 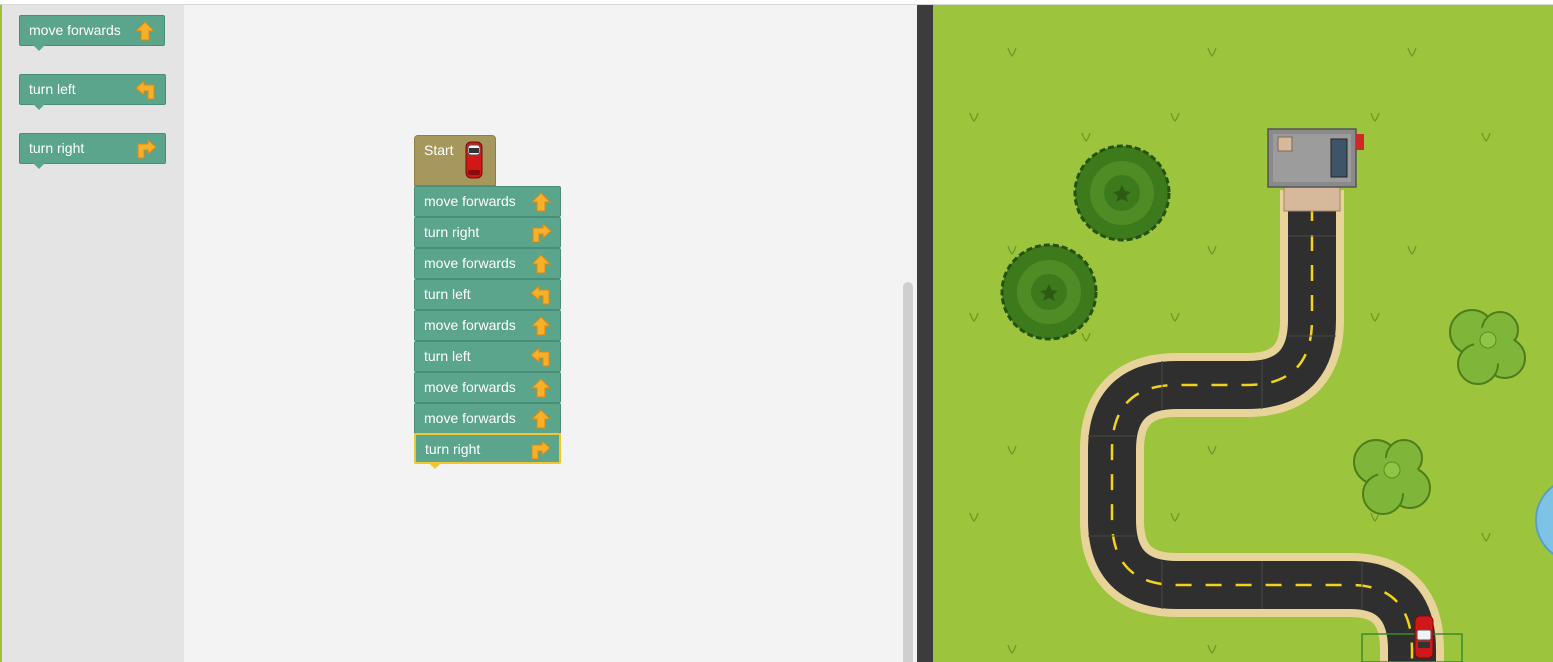 What do you see at coordinates (439, 150) in the screenshot?
I see `start-label: Start` at bounding box center [439, 150].